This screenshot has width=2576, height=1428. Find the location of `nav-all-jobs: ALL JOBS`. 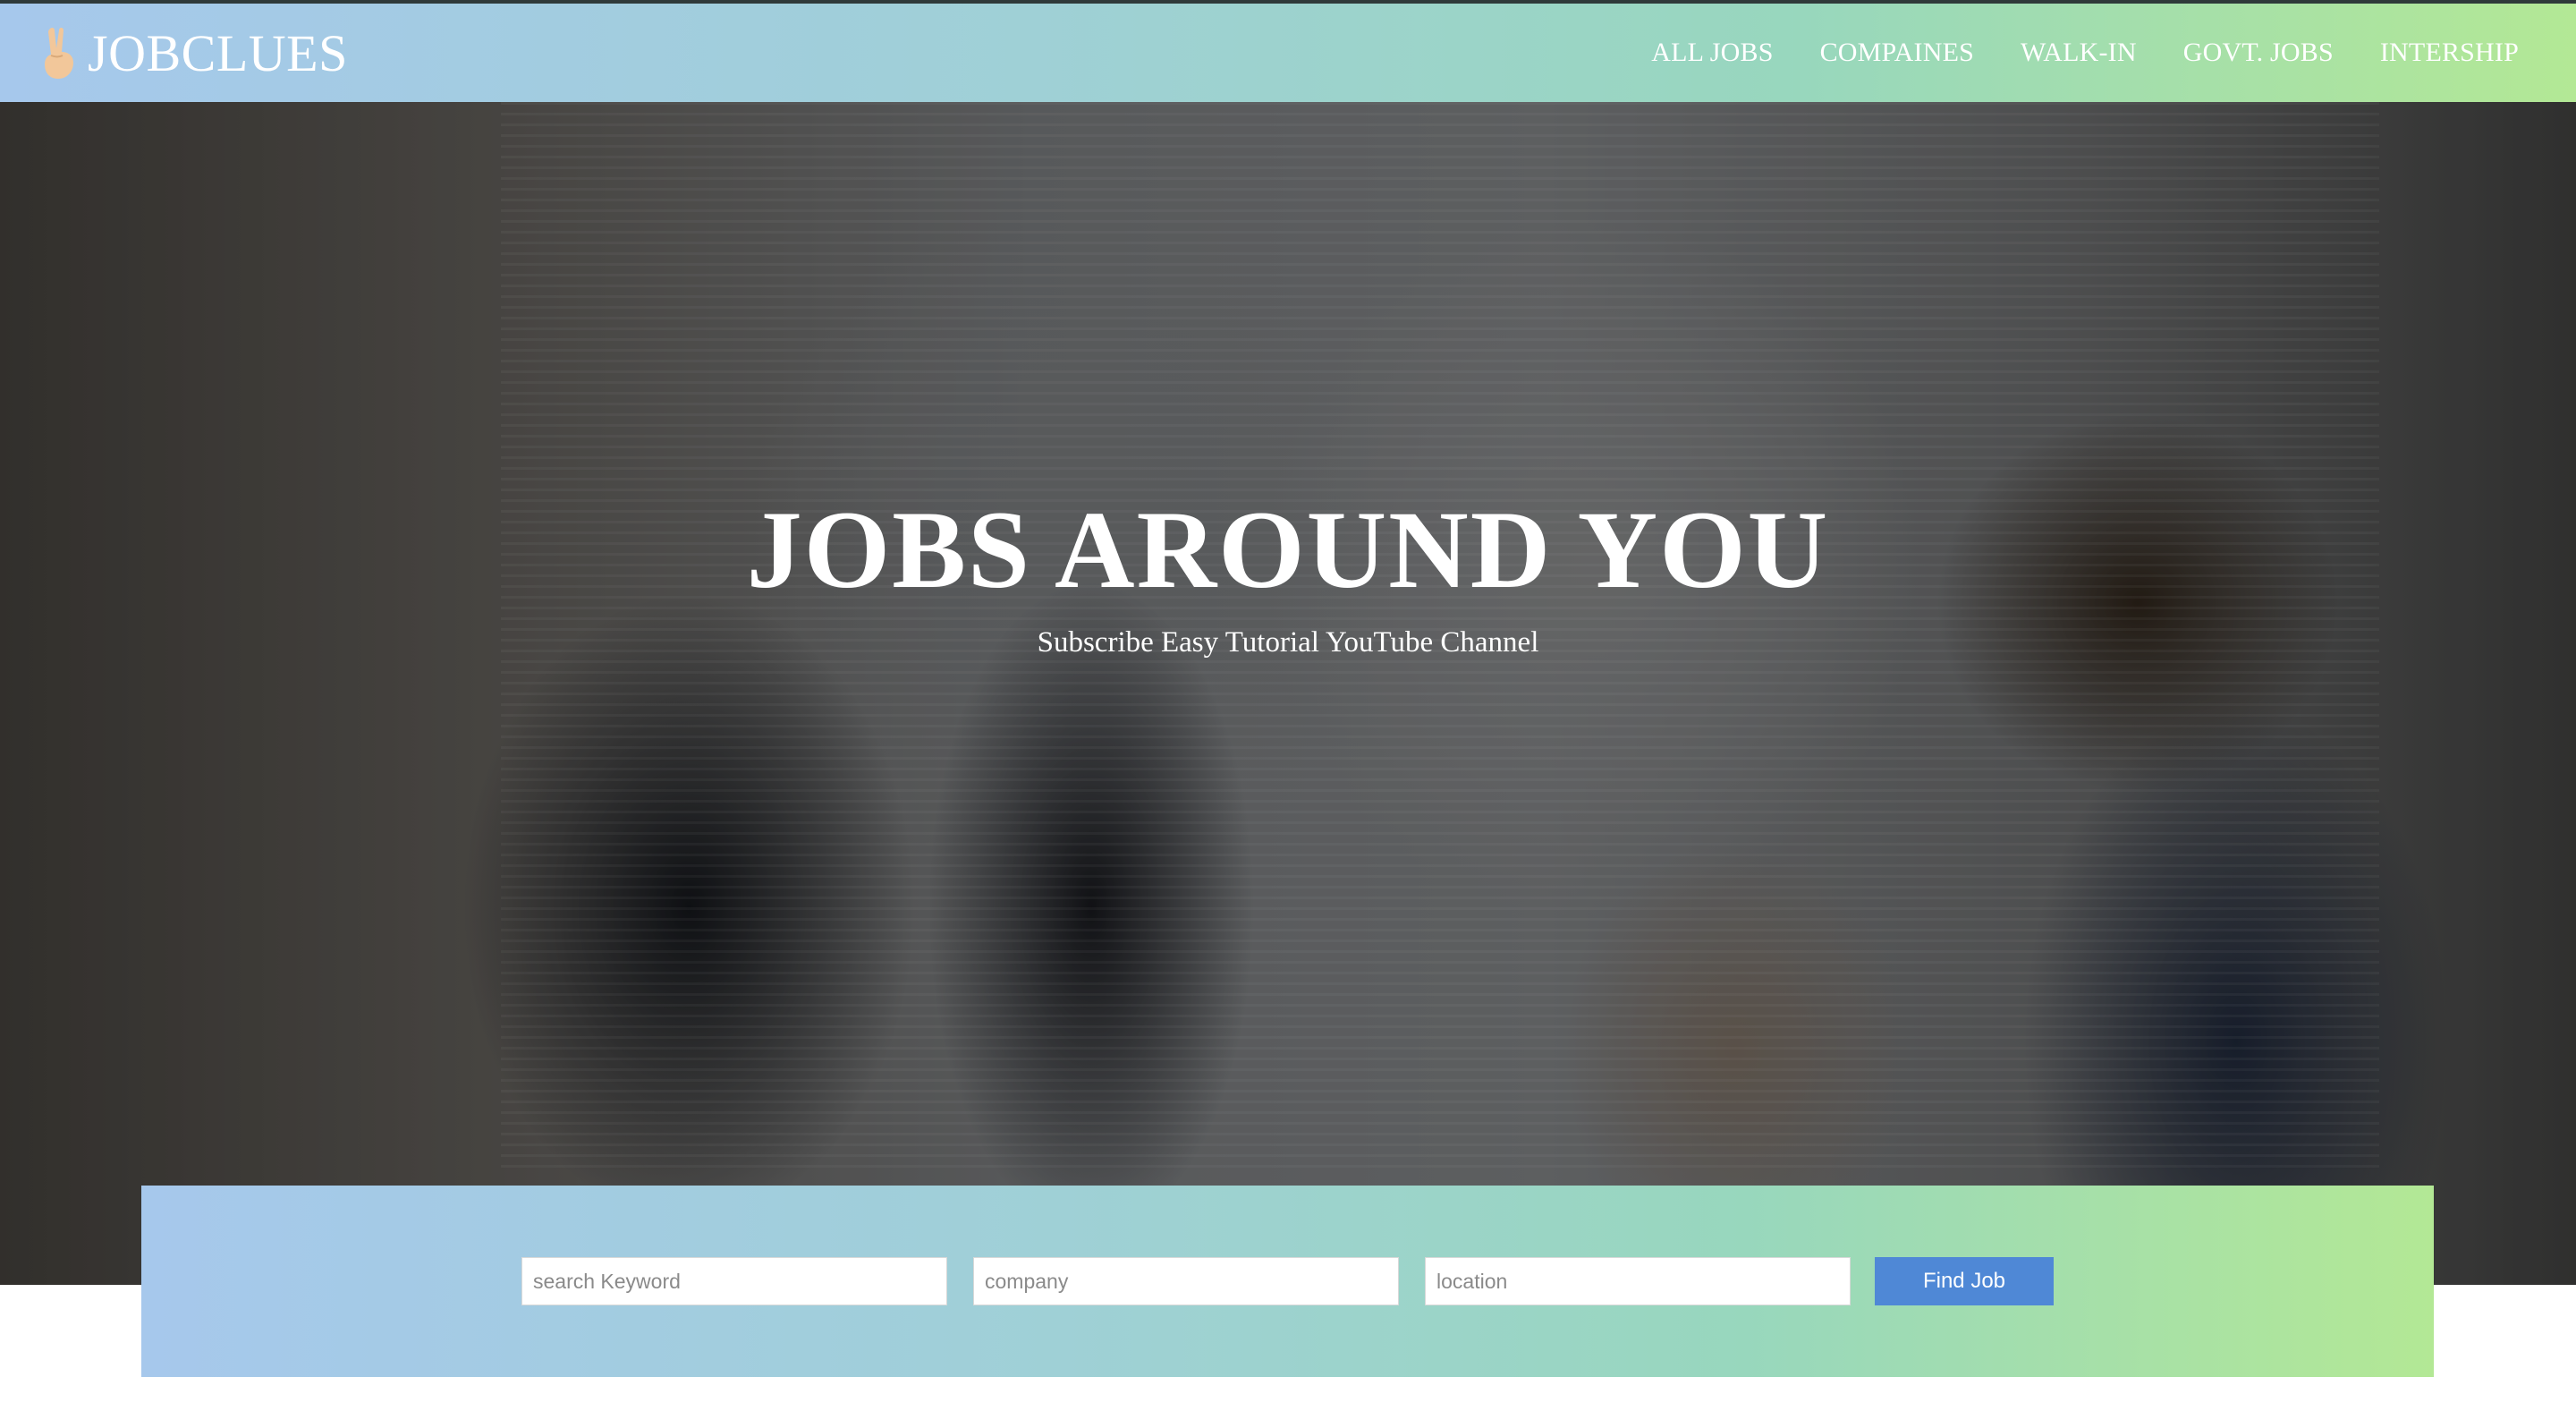

nav-all-jobs: ALL JOBS is located at coordinates (1712, 53).